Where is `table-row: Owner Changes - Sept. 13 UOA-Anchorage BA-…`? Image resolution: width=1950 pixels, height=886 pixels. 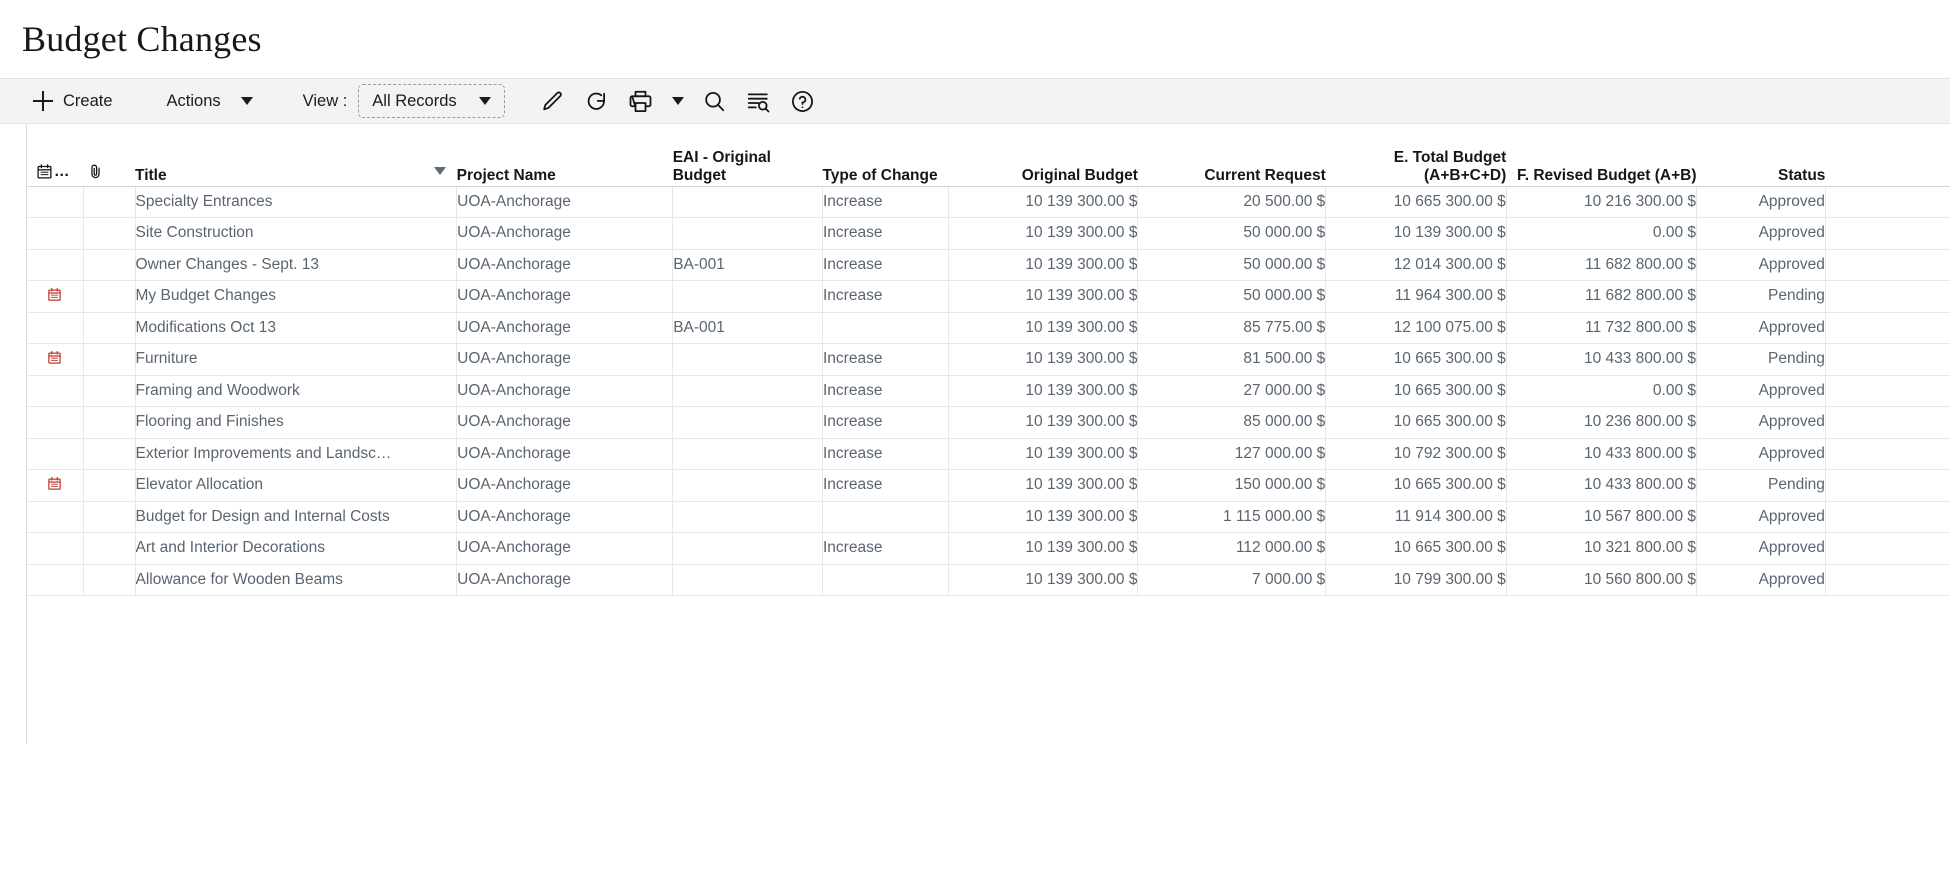 table-row: Owner Changes - Sept. 13 UOA-Anchorage BA-… is located at coordinates (988, 265).